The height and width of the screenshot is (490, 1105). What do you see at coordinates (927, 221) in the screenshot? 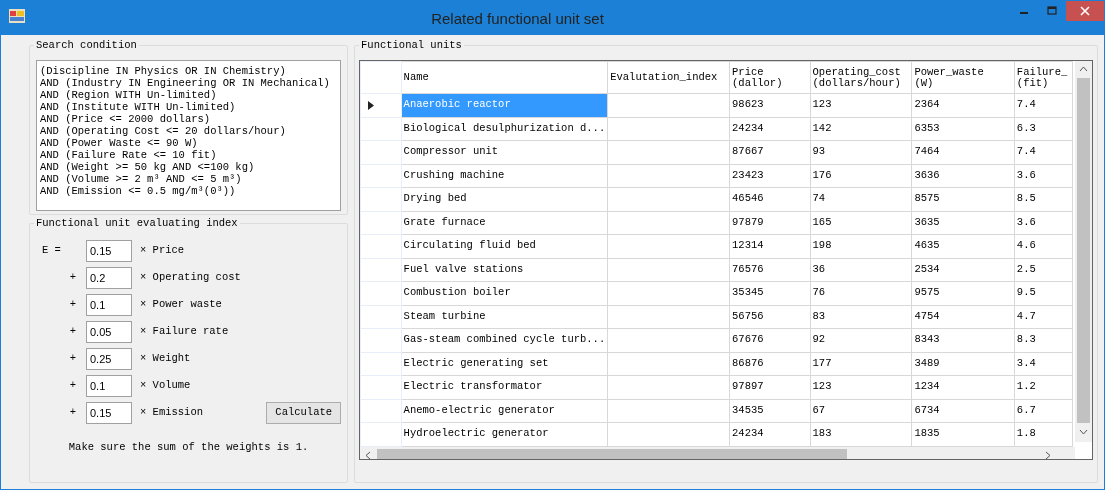
I see `table-cell: 3635` at bounding box center [927, 221].